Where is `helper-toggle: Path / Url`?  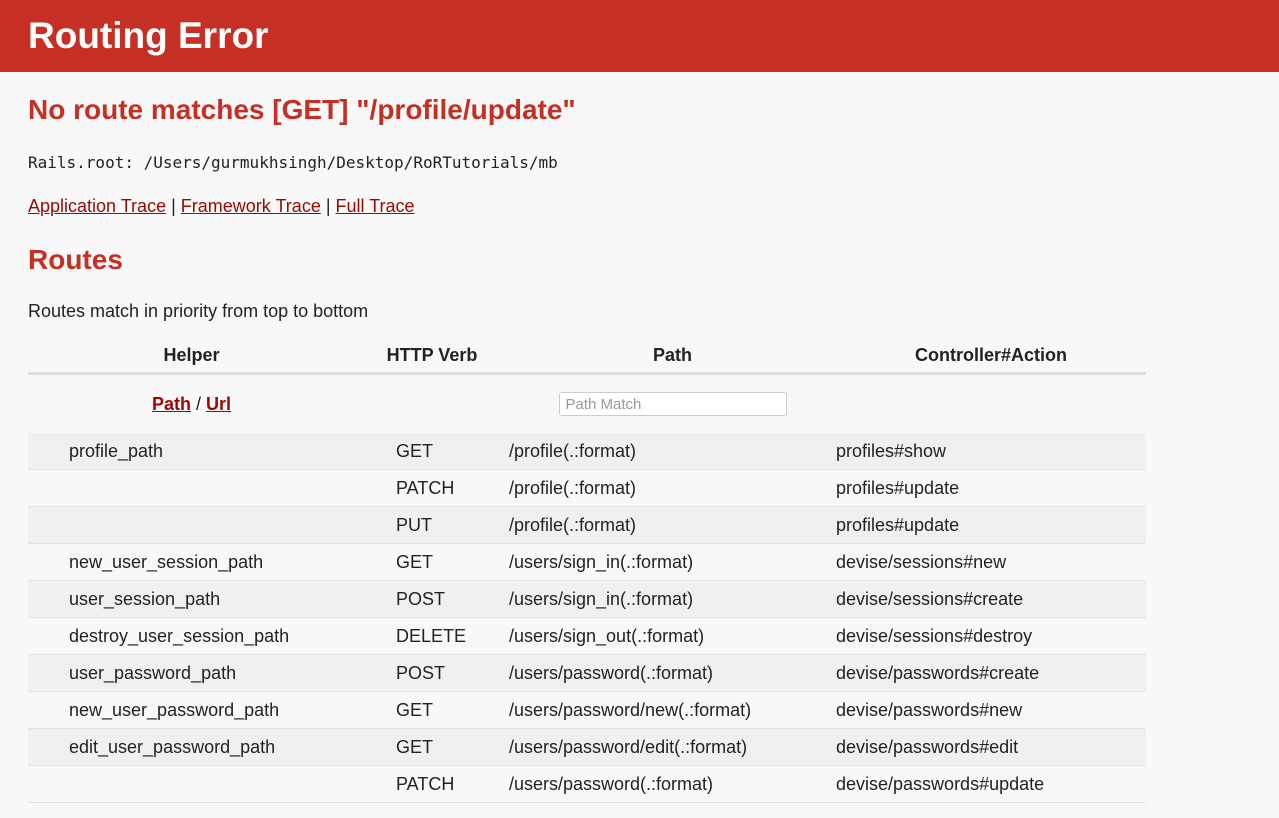 helper-toggle: Path / Url is located at coordinates (191, 404).